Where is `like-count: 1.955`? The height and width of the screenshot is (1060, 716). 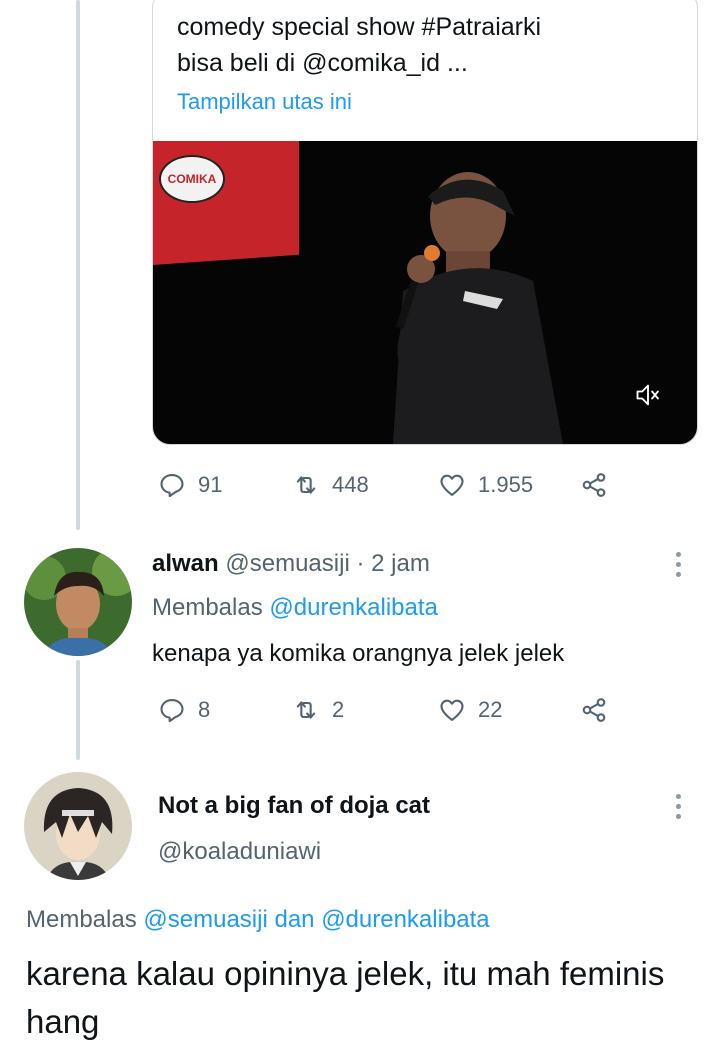
like-count: 1.955 is located at coordinates (506, 484).